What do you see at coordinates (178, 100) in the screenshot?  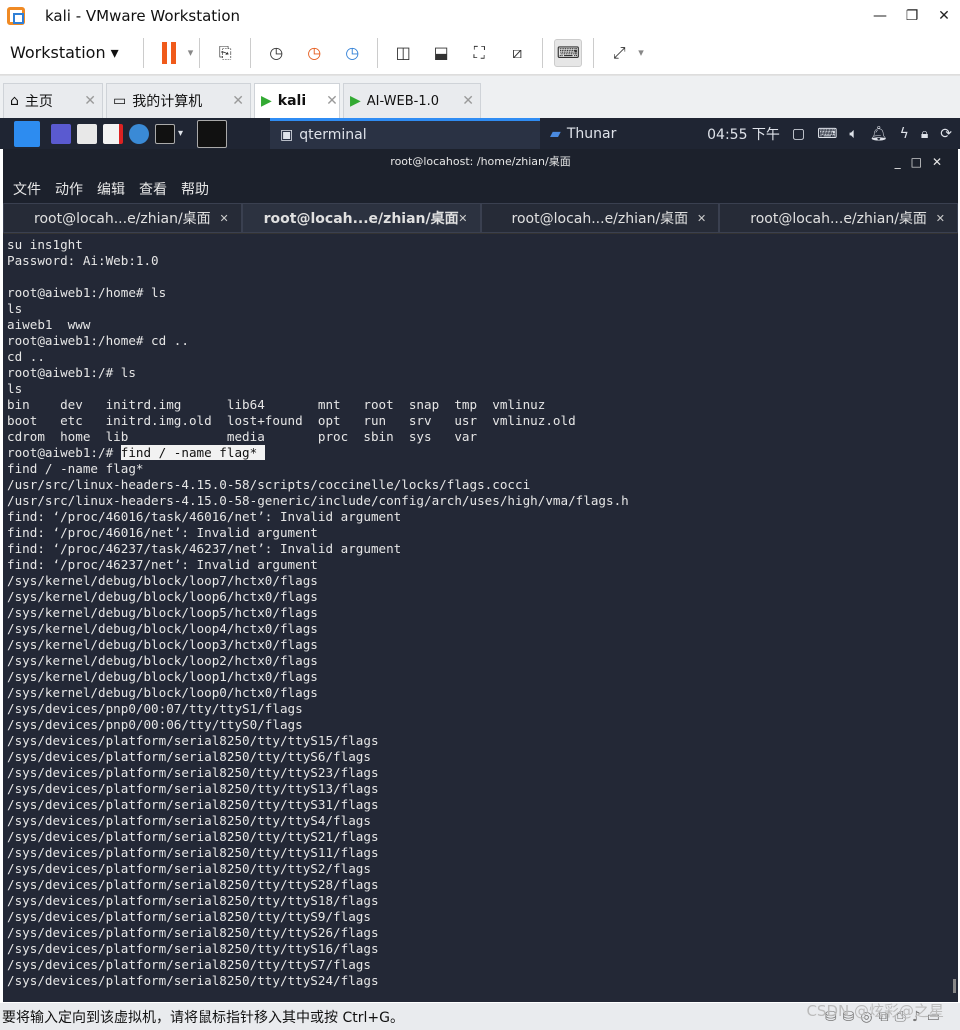 I see `vm-tab-my-computer: ▭ 我的计算机 ✕` at bounding box center [178, 100].